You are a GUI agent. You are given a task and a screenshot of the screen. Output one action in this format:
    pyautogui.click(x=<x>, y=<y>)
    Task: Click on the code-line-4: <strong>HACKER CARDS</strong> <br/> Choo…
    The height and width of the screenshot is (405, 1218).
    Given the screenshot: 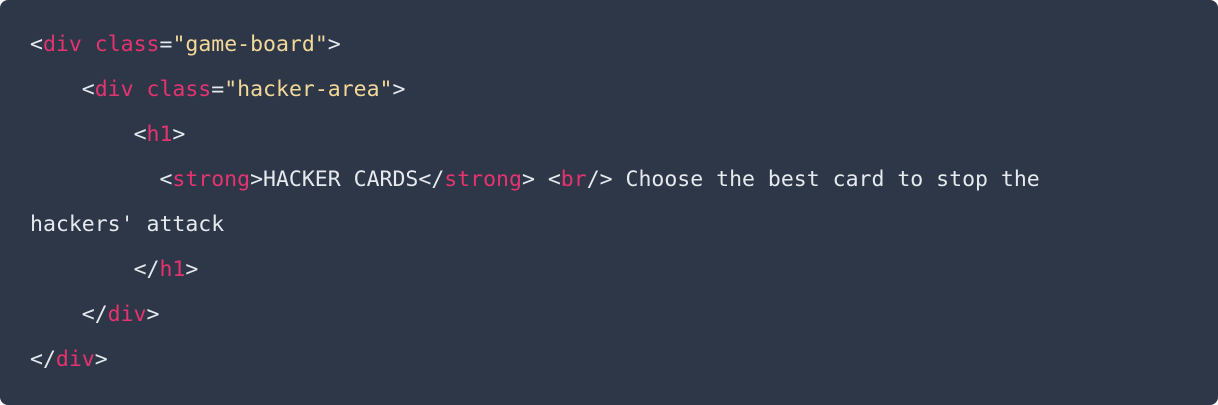 What is the action you would take?
    pyautogui.click(x=624, y=179)
    